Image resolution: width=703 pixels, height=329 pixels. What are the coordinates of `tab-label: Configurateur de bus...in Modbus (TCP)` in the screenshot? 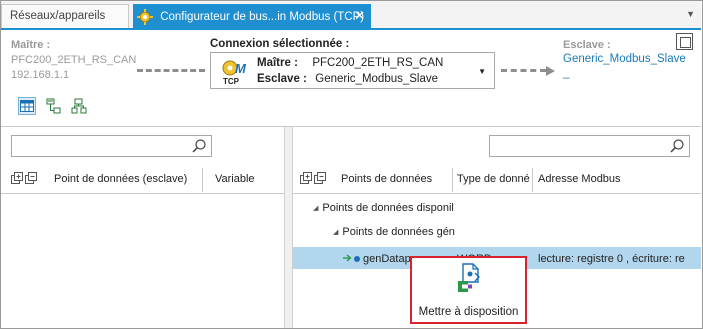 It's located at (262, 17).